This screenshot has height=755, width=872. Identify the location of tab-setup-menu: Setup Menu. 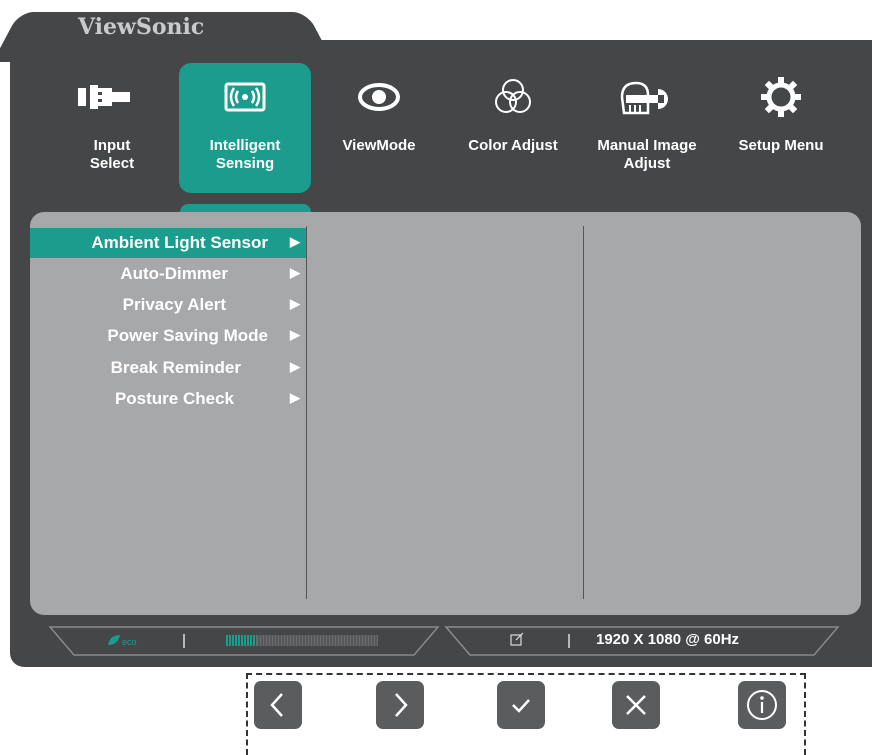
(781, 128).